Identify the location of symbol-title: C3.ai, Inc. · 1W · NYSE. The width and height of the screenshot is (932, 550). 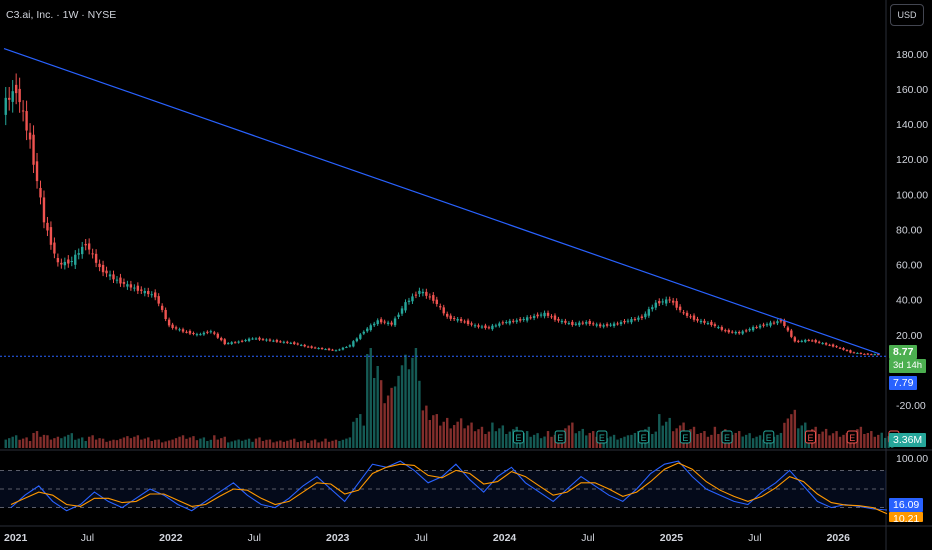
(61, 15).